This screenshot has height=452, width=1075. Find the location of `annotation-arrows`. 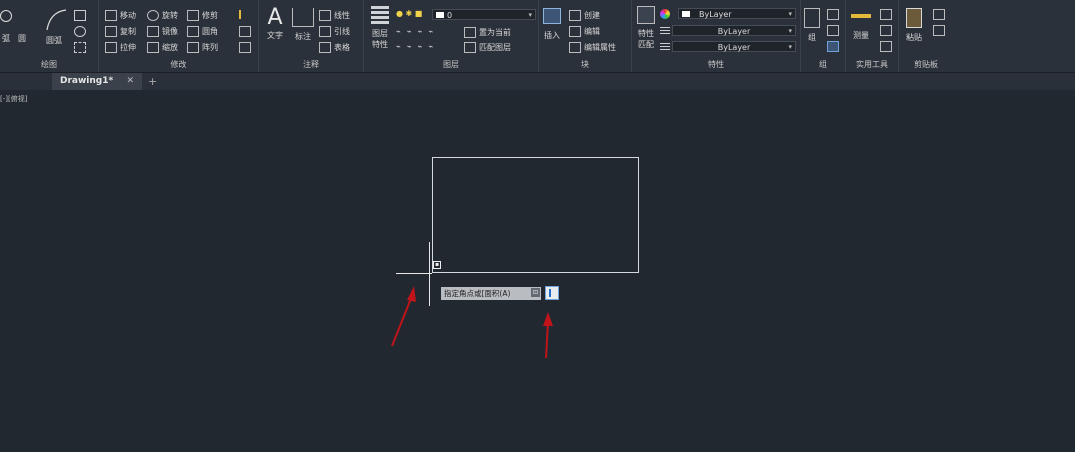

annotation-arrows is located at coordinates (472, 322).